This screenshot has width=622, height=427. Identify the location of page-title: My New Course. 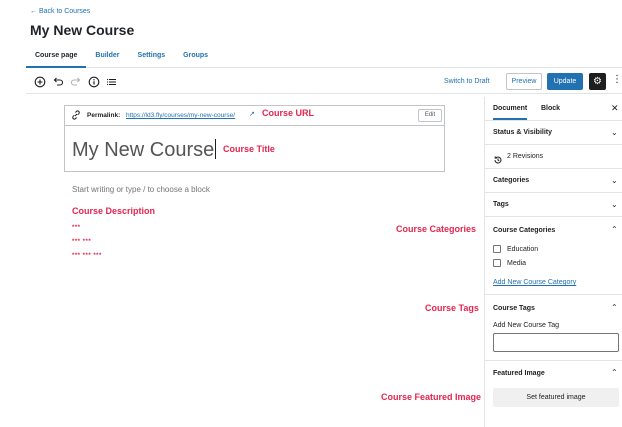
(82, 30).